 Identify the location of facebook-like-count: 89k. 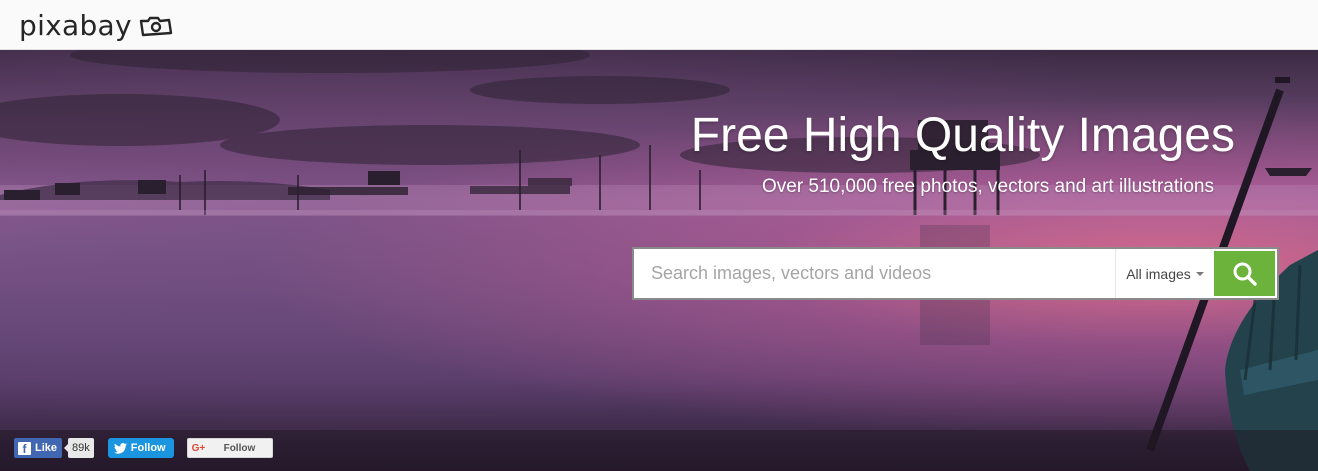
(79, 448).